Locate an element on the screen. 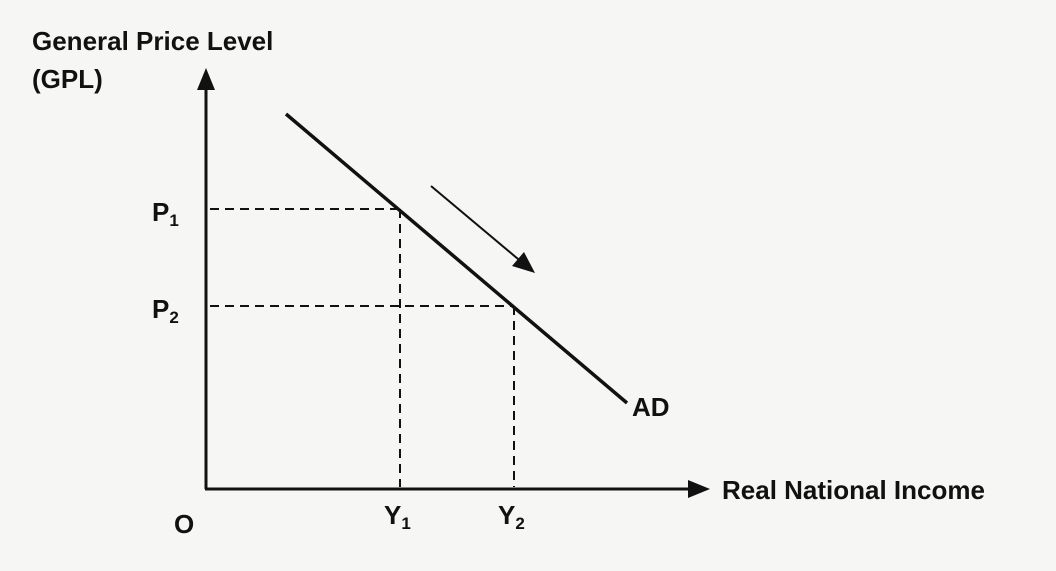 This screenshot has width=1056, height=571. y-axis-label-line2: (GPL) is located at coordinates (67, 79).